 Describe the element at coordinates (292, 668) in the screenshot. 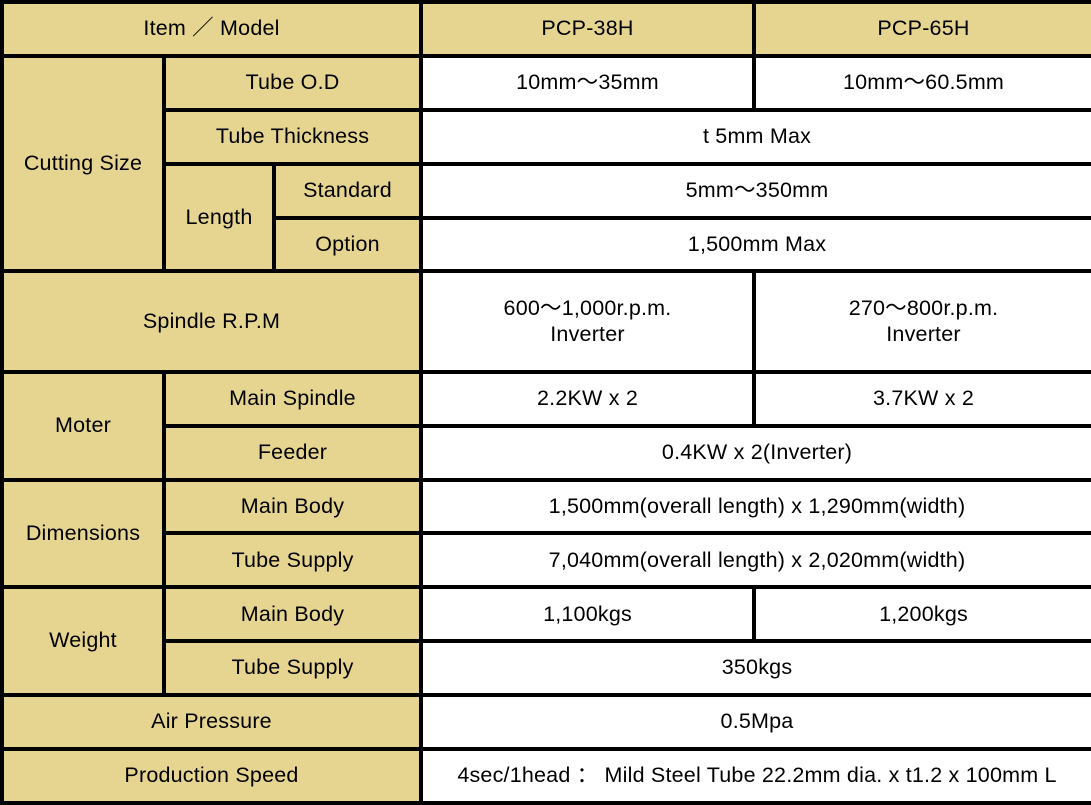

I see `row-label-weight-tube-supply: Tube Supply` at that location.